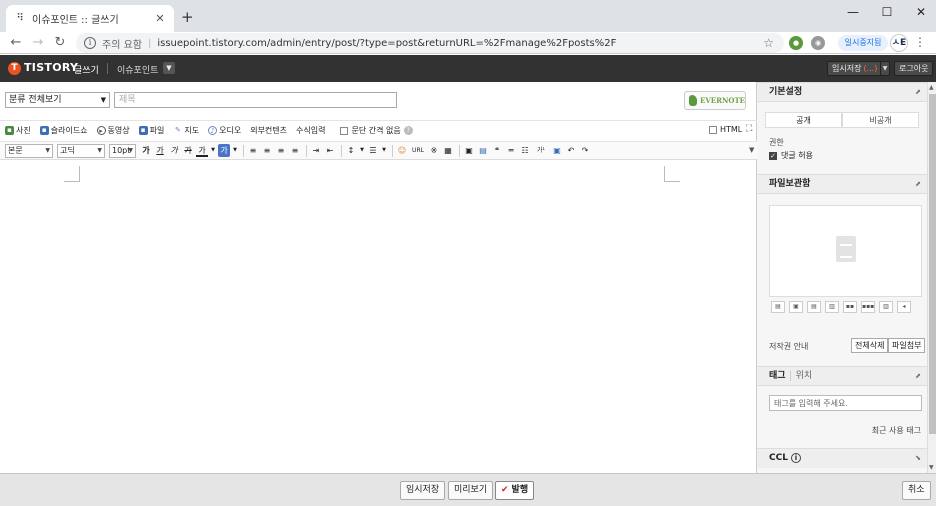 The height and width of the screenshot is (506, 936). Describe the element at coordinates (188, 150) in the screenshot. I see `strikethrough-icon: 가` at that location.